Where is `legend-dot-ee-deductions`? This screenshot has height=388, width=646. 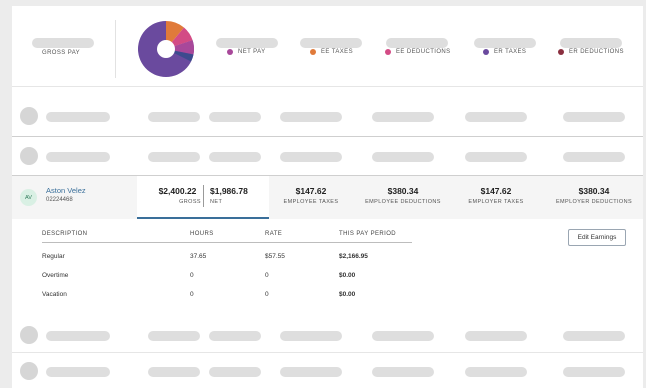
legend-dot-ee-deductions is located at coordinates (388, 52).